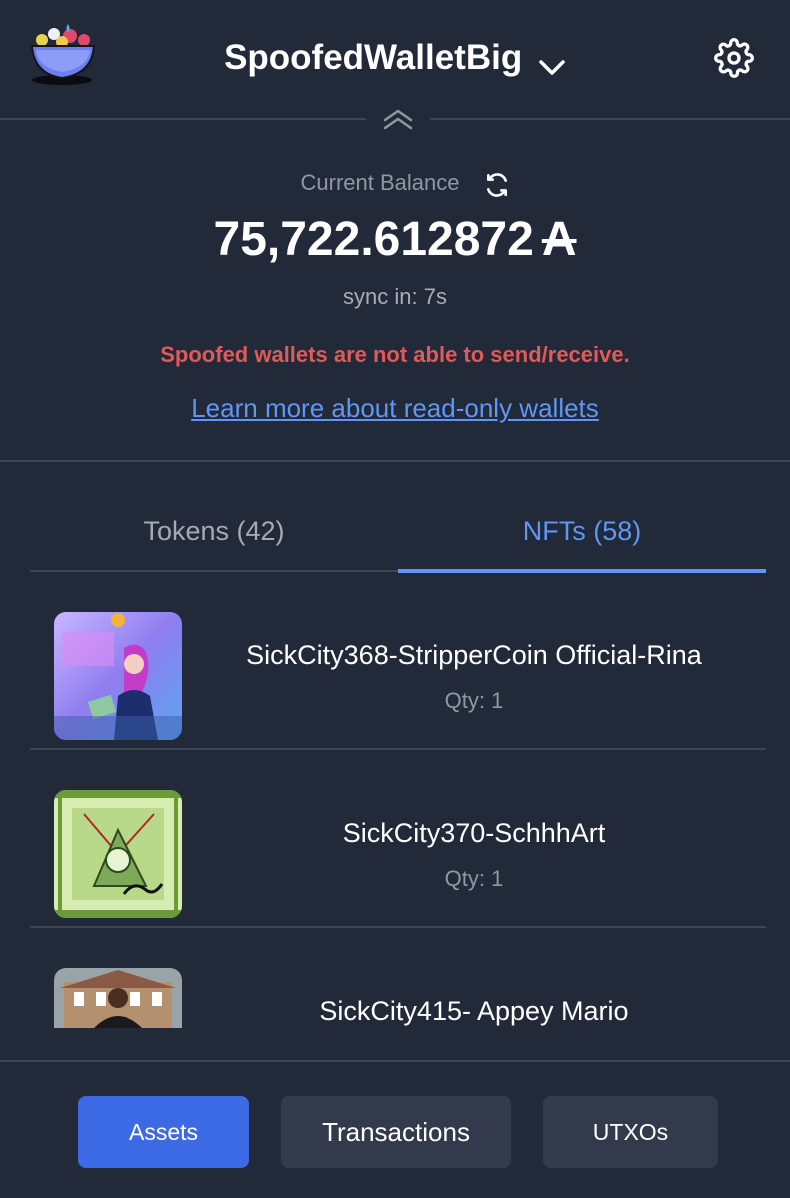  I want to click on wallet-selector: SpoofedWalletBig, so click(395, 57).